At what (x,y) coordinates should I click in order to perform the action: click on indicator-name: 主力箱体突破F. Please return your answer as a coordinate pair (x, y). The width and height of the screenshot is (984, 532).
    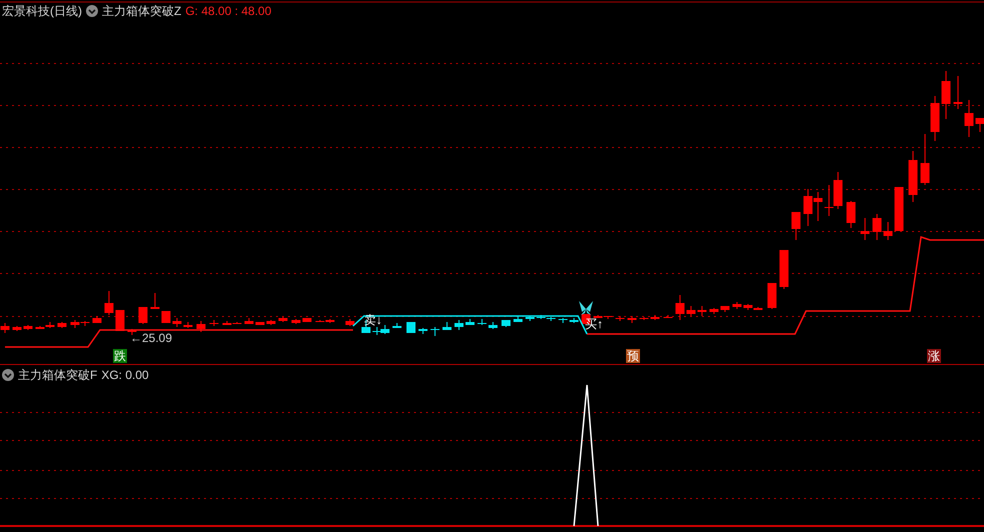
    Looking at the image, I should click on (58, 375).